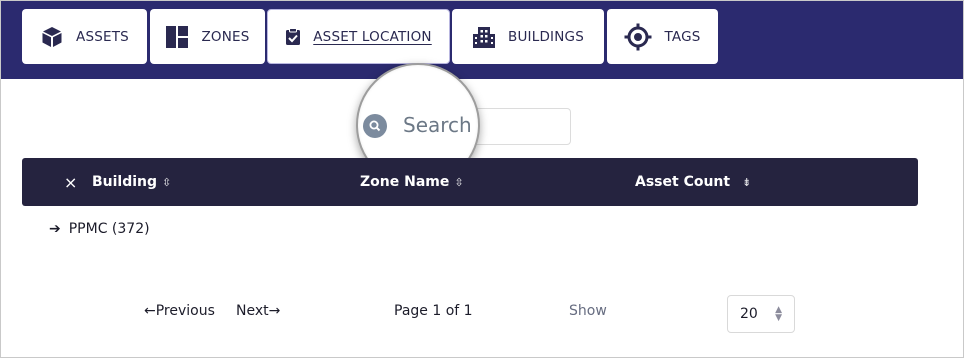 The width and height of the screenshot is (964, 358). Describe the element at coordinates (293, 36) in the screenshot. I see `clipboard-check-icon` at that location.